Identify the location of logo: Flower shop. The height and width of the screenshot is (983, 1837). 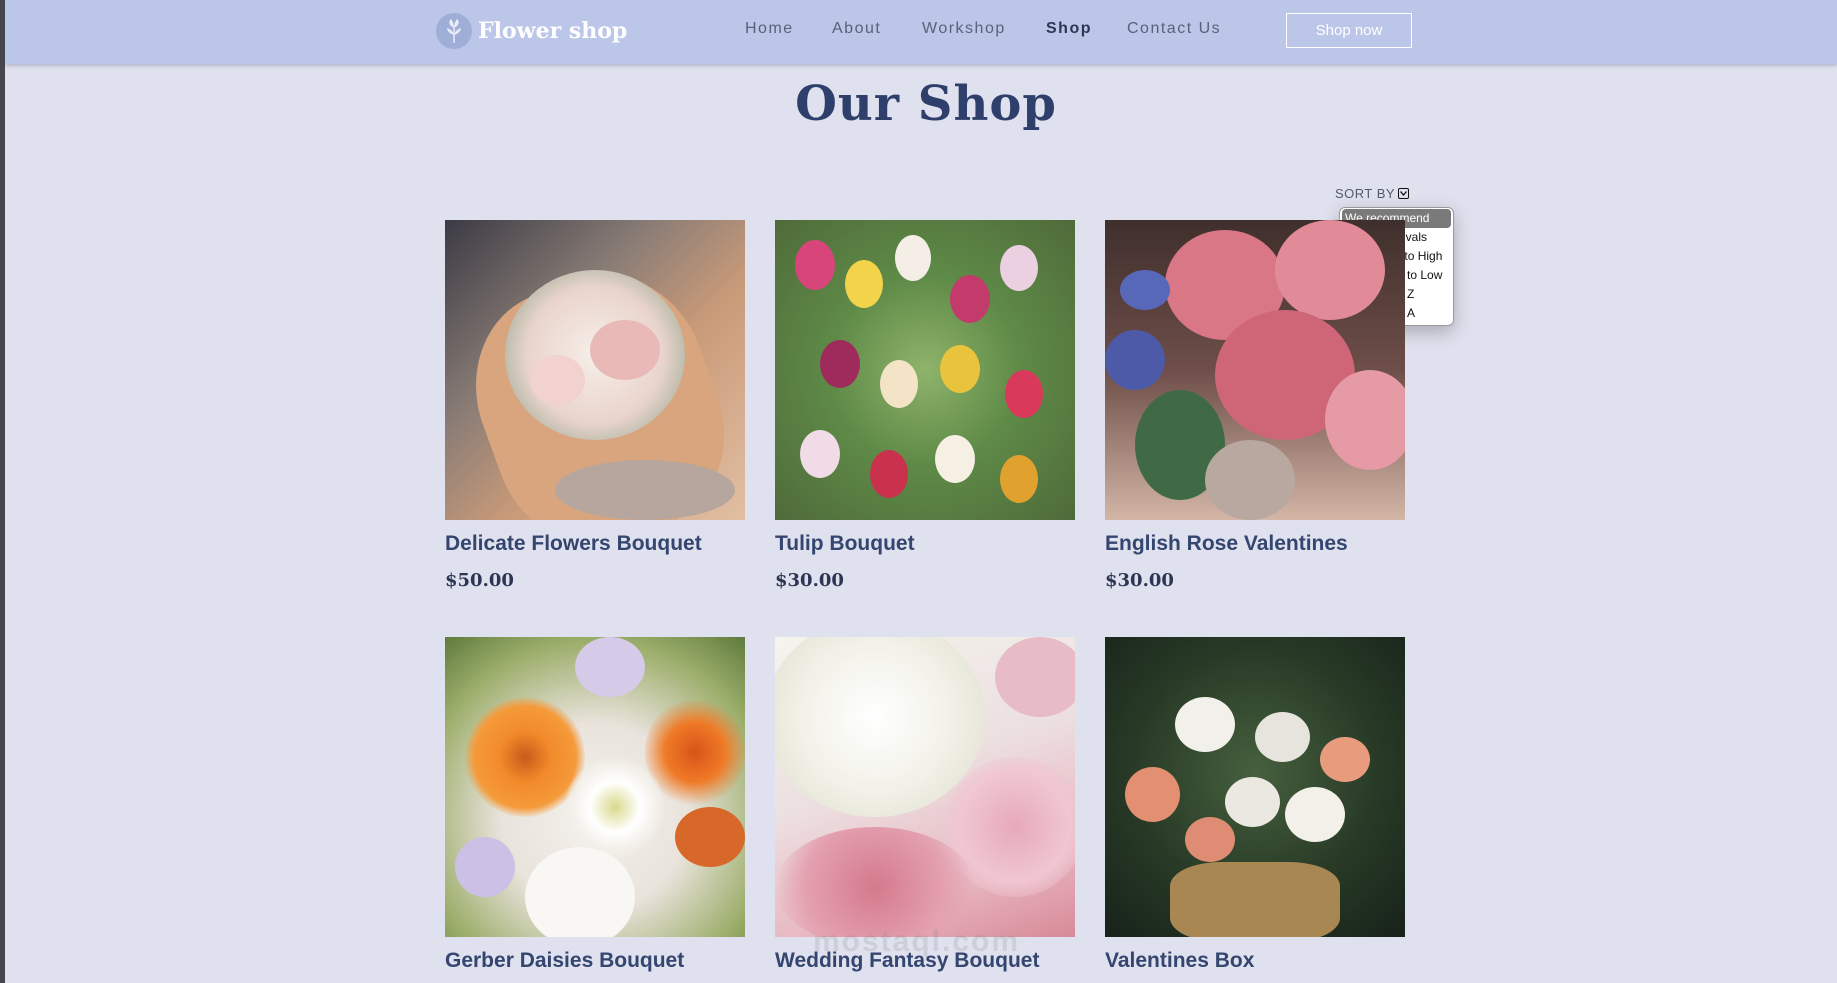
(531, 31).